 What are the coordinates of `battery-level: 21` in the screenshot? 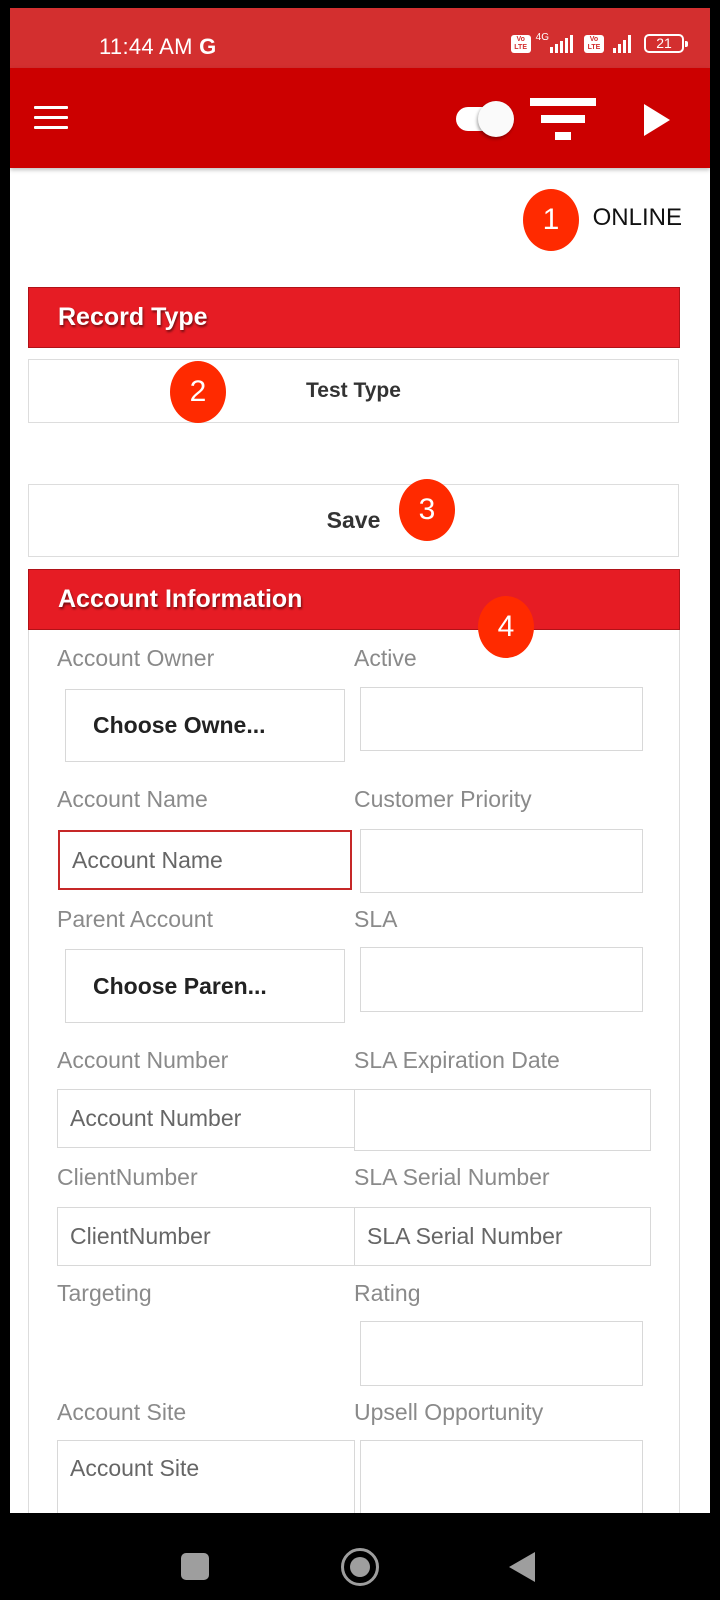 It's located at (664, 43).